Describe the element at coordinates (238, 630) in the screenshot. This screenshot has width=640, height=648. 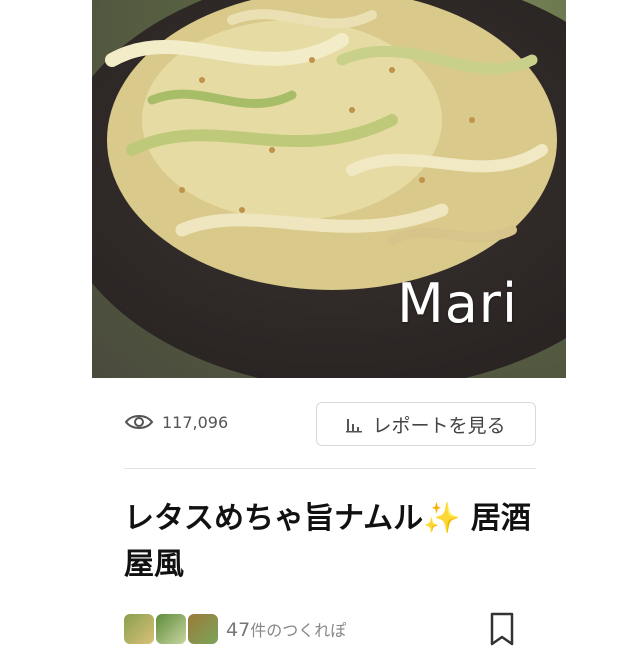
I see `tsukurepo-count-number: 47` at that location.